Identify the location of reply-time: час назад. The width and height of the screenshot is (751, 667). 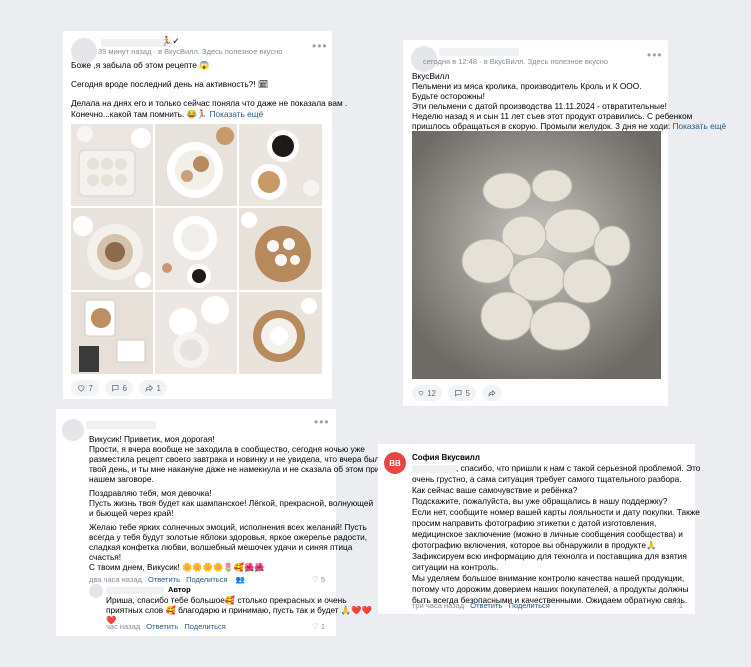
(123, 626).